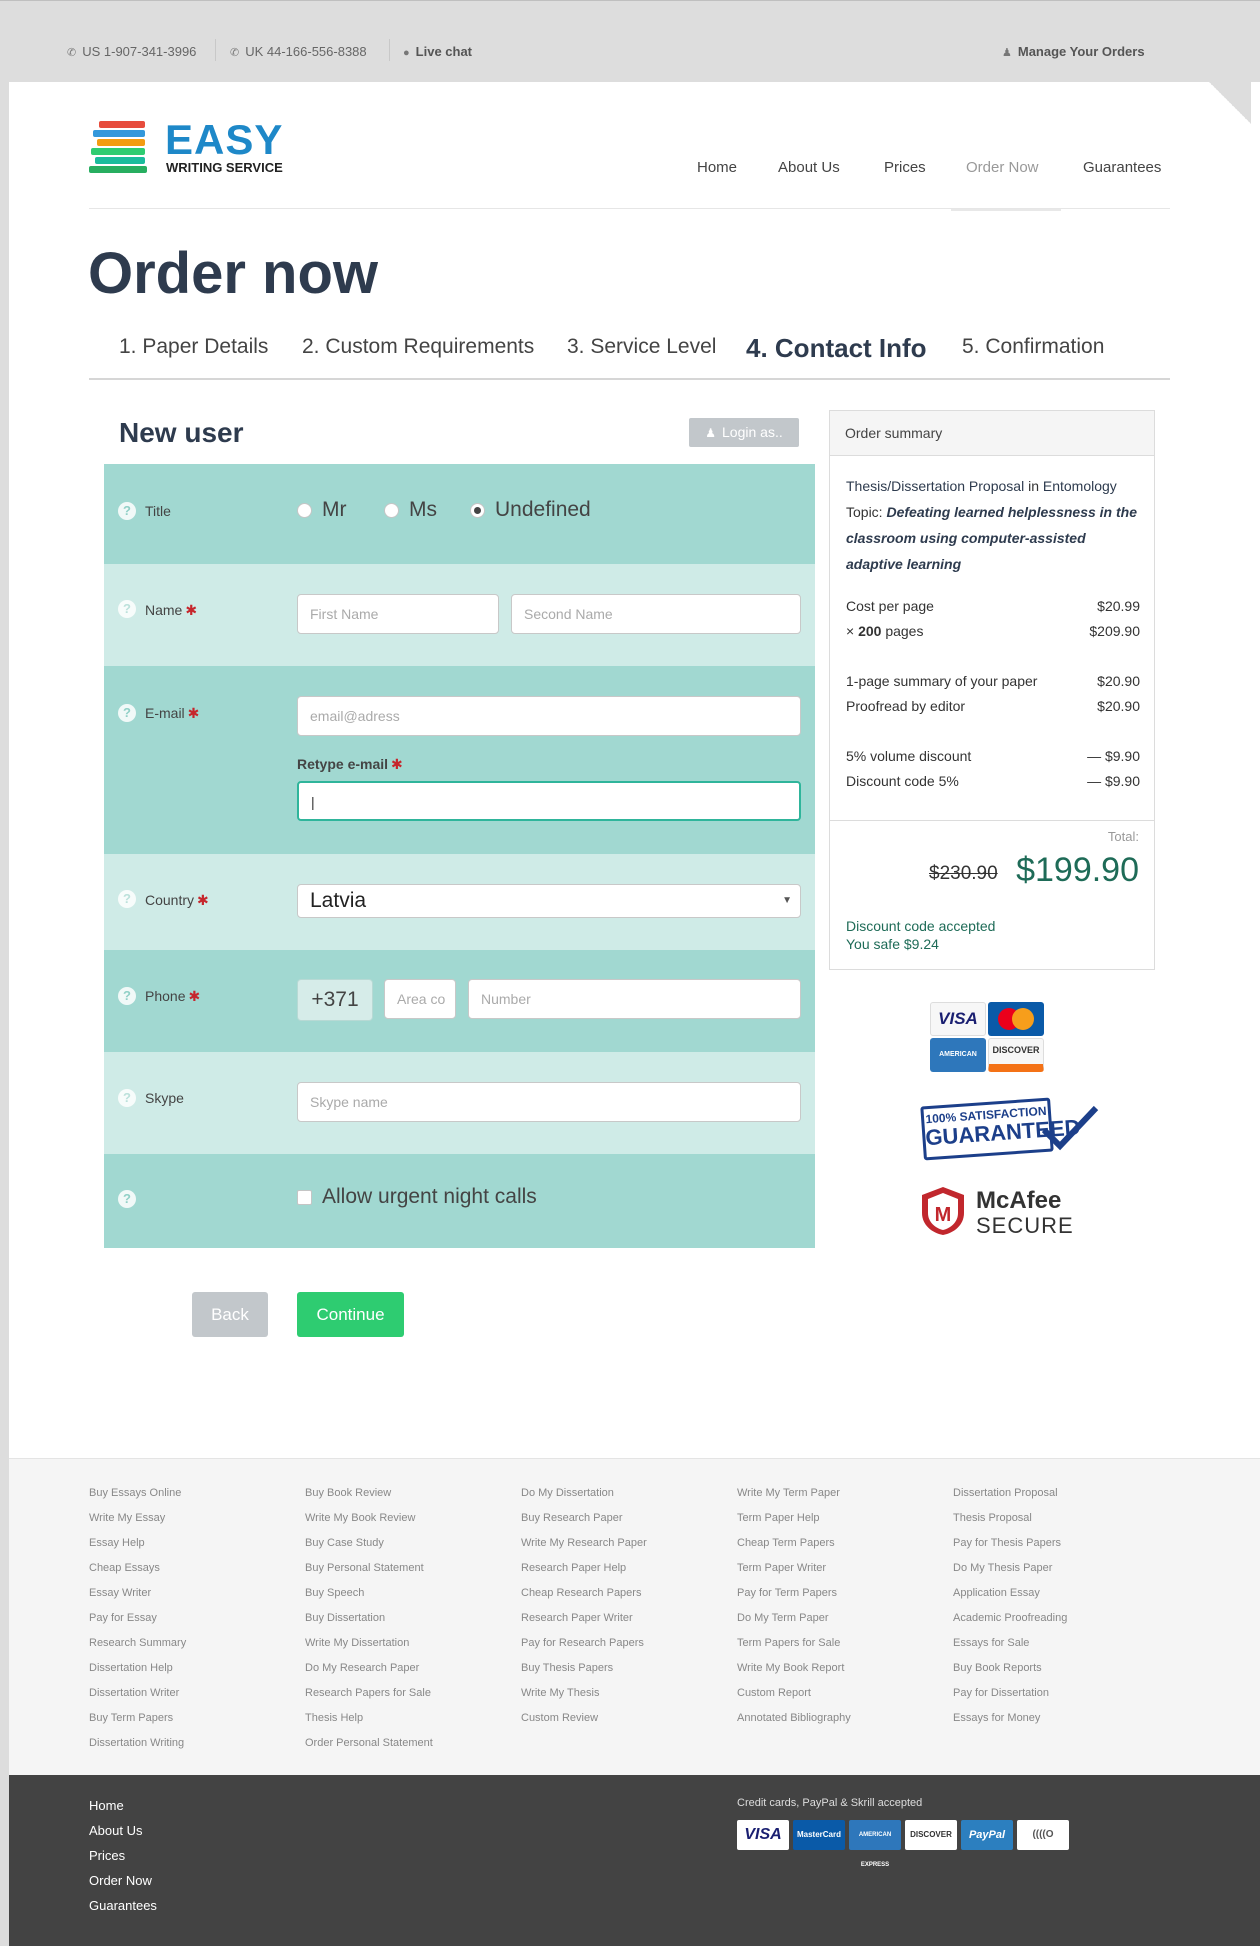 This screenshot has height=1946, width=1260. Describe the element at coordinates (794, 1493) in the screenshot. I see `footer-link: Write My Term Paper` at that location.